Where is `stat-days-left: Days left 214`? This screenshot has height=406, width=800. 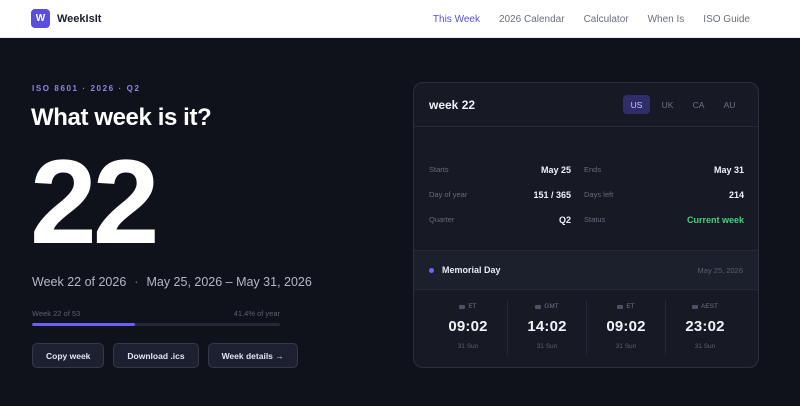 stat-days-left: Days left 214 is located at coordinates (664, 194).